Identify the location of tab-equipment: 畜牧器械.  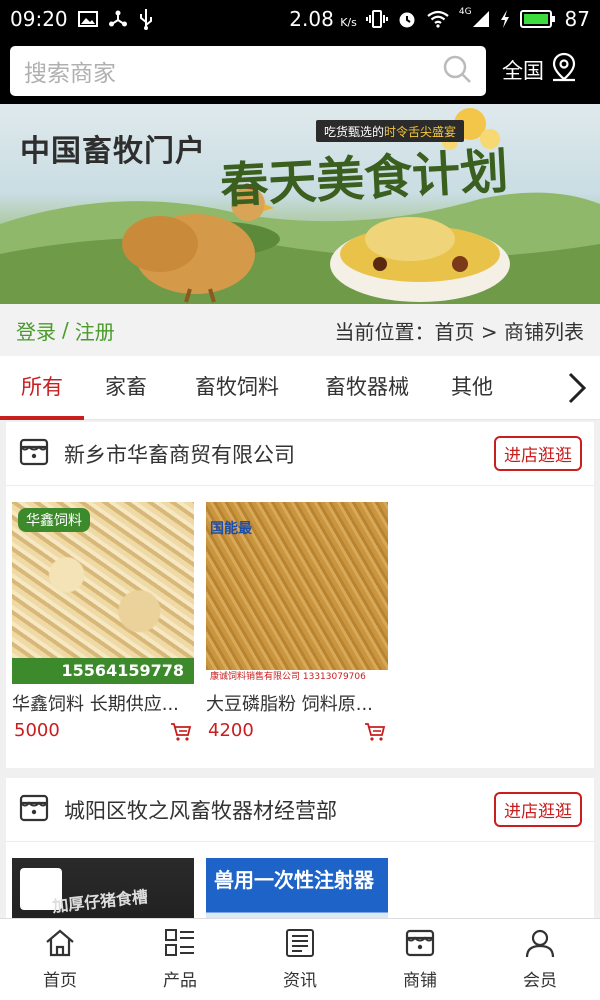
(367, 388).